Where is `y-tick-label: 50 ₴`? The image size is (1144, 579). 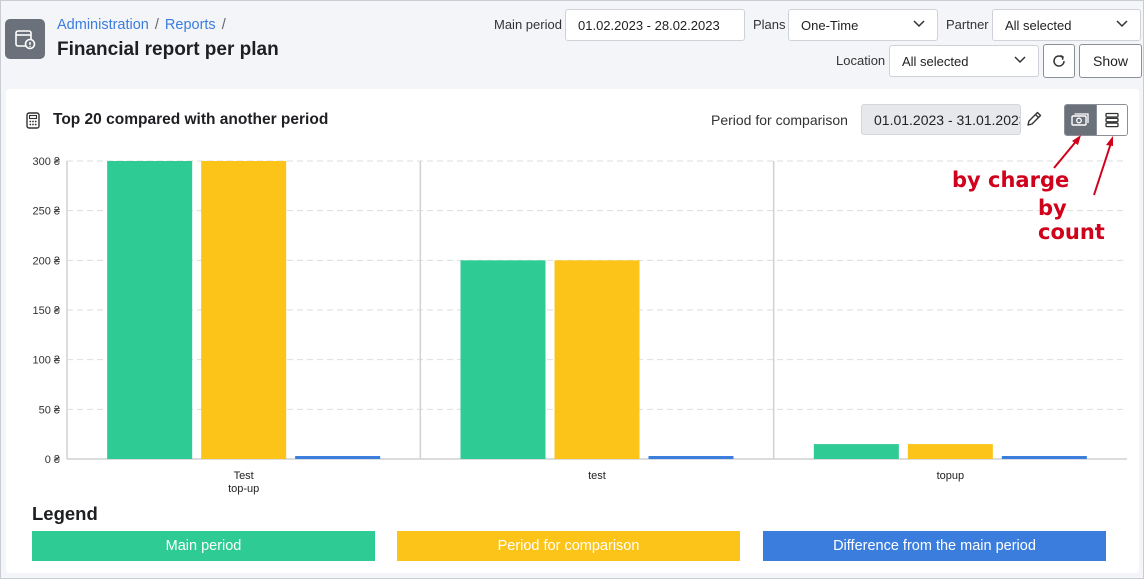
y-tick-label: 50 ₴ is located at coordinates (50, 410).